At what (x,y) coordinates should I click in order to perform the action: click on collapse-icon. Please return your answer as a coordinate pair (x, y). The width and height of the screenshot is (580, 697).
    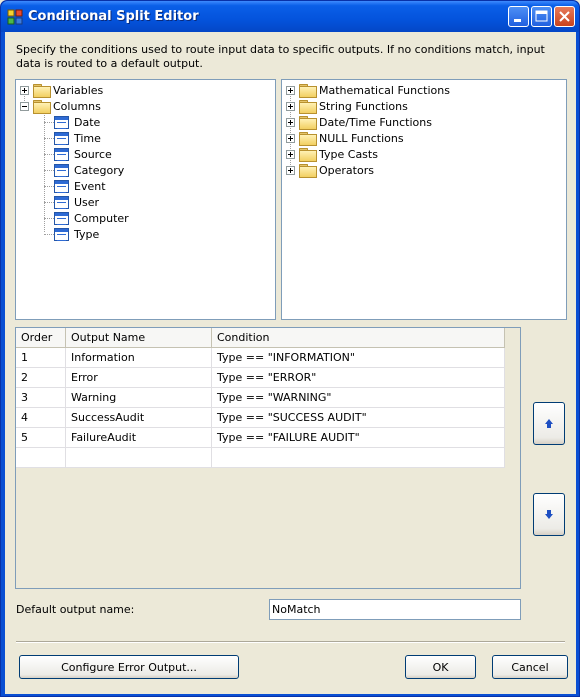
    Looking at the image, I should click on (24, 106).